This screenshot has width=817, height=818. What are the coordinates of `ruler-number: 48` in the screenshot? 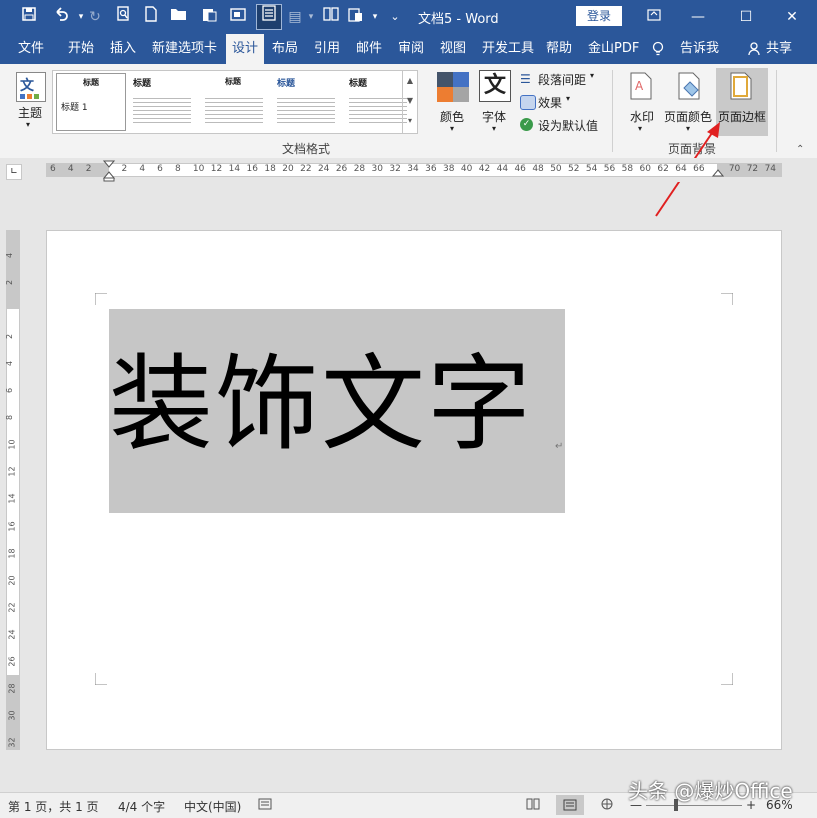 It's located at (538, 169).